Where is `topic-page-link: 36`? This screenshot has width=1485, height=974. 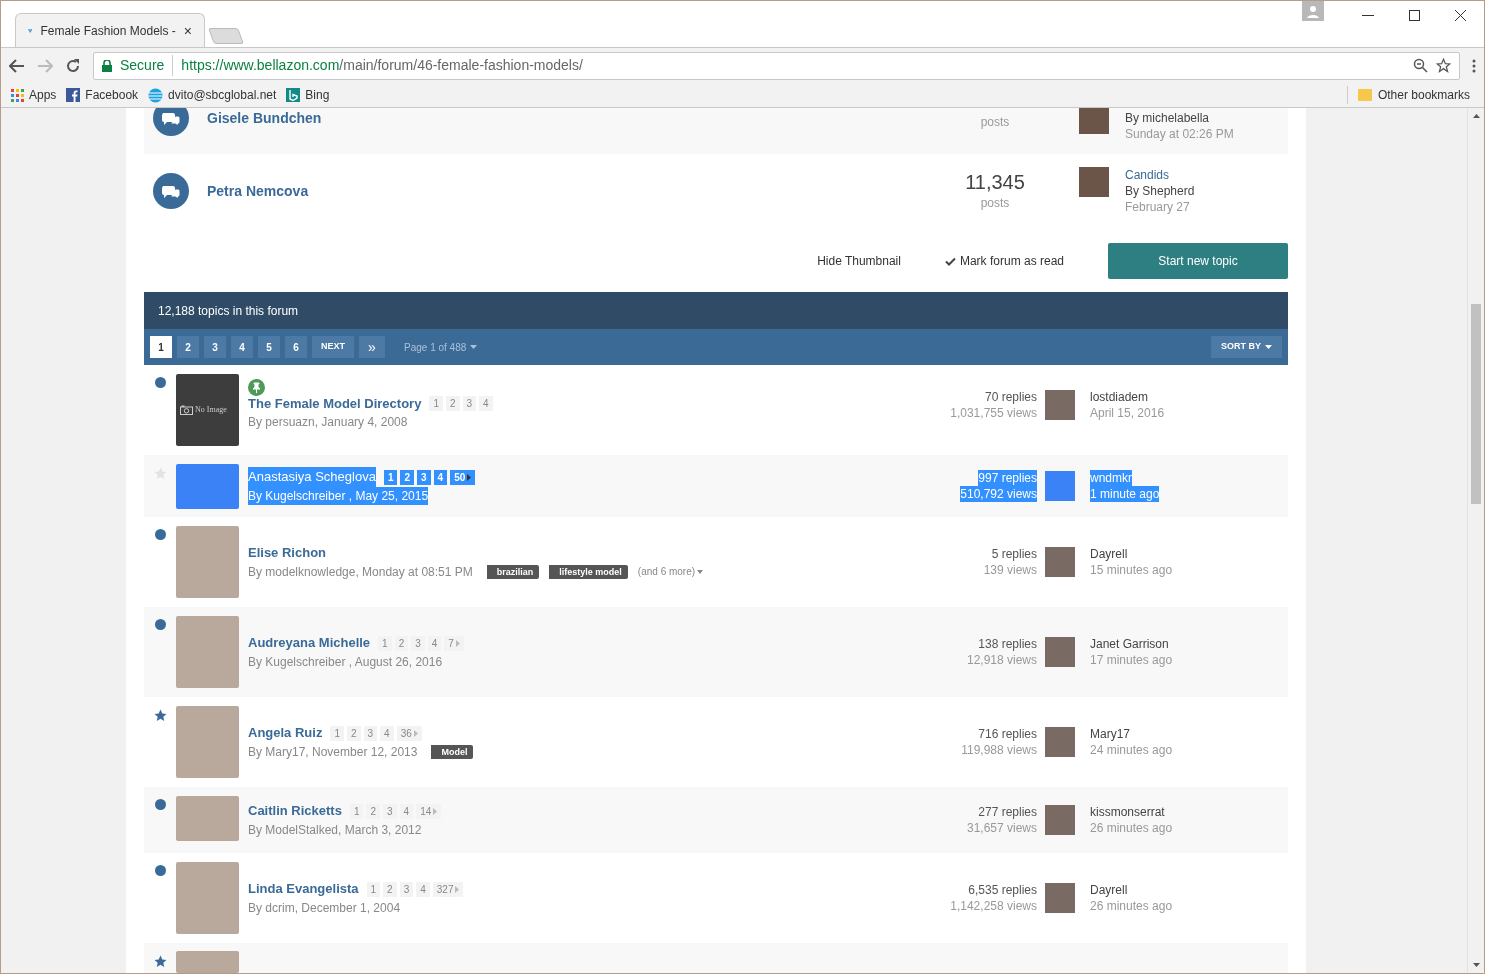 topic-page-link: 36 is located at coordinates (409, 733).